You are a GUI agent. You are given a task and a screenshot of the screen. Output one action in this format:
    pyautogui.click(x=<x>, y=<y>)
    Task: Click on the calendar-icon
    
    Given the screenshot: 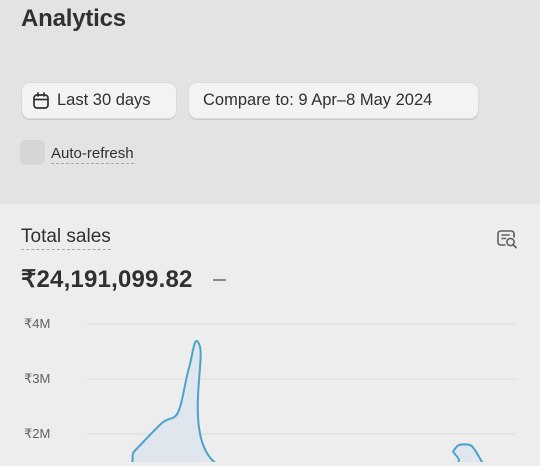 What is the action you would take?
    pyautogui.click(x=41, y=100)
    